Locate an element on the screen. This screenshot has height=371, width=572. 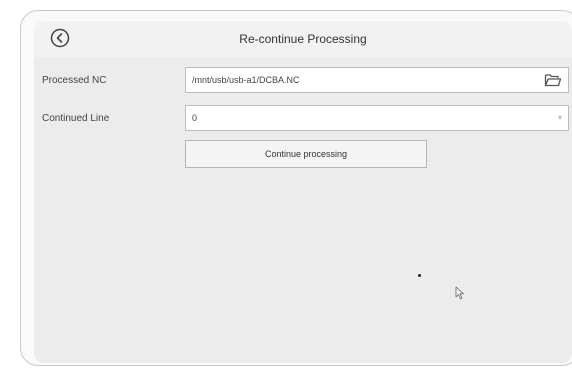
continued-line-field: 0 ▾ is located at coordinates (377, 118).